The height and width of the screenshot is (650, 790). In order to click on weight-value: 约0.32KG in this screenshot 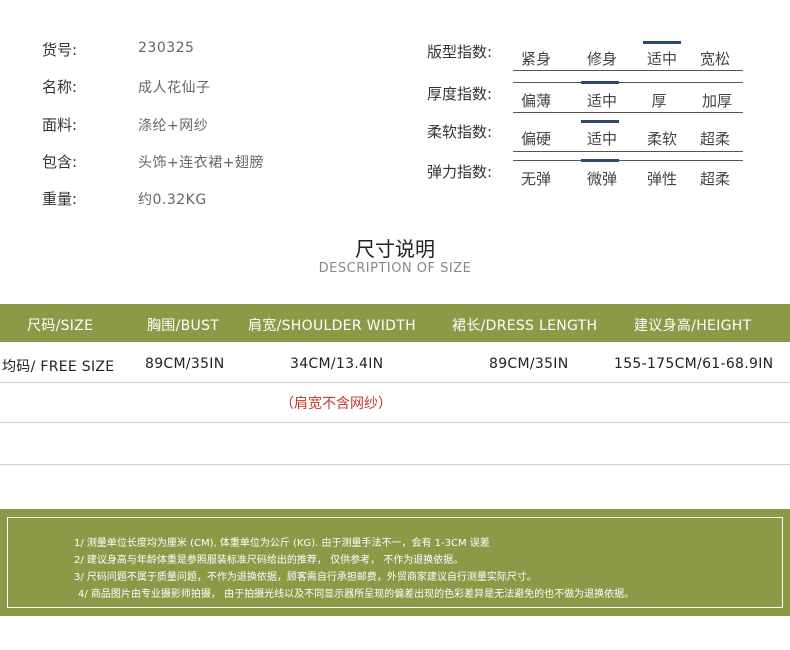, I will do `click(172, 200)`.